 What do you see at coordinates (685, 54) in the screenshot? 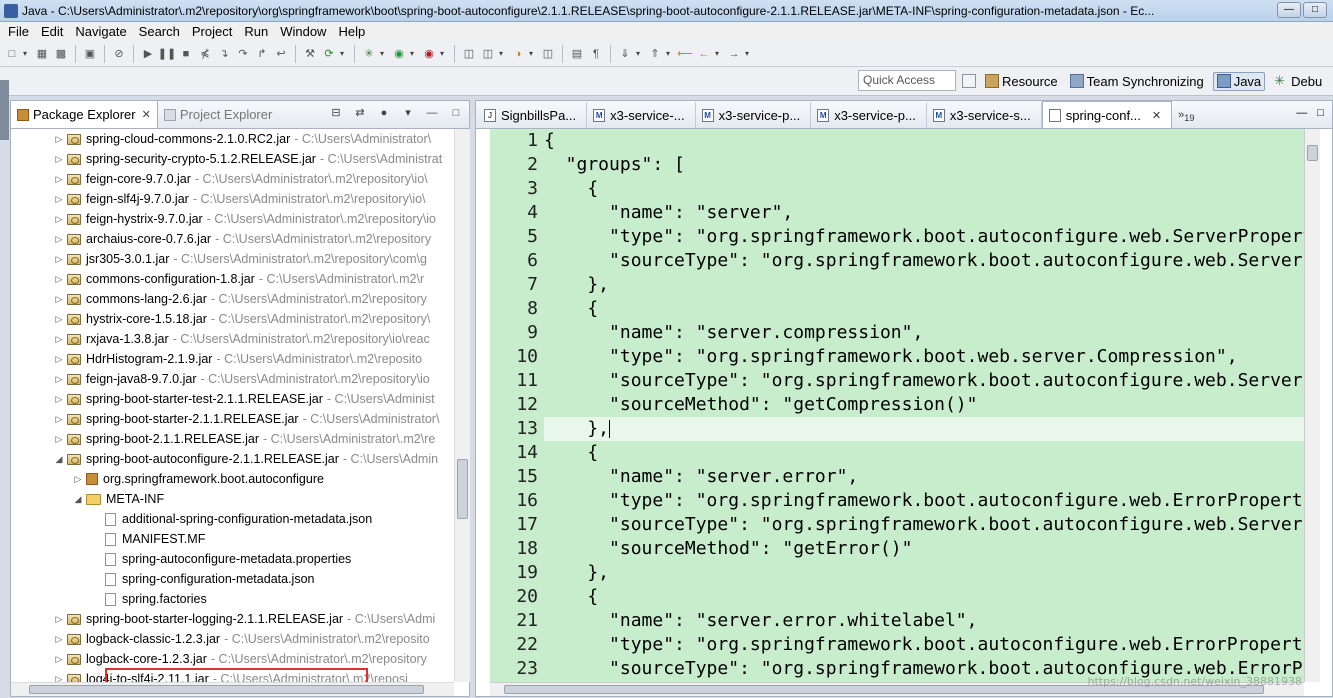
I see `last-edit-location-icon: ⟵` at bounding box center [685, 54].